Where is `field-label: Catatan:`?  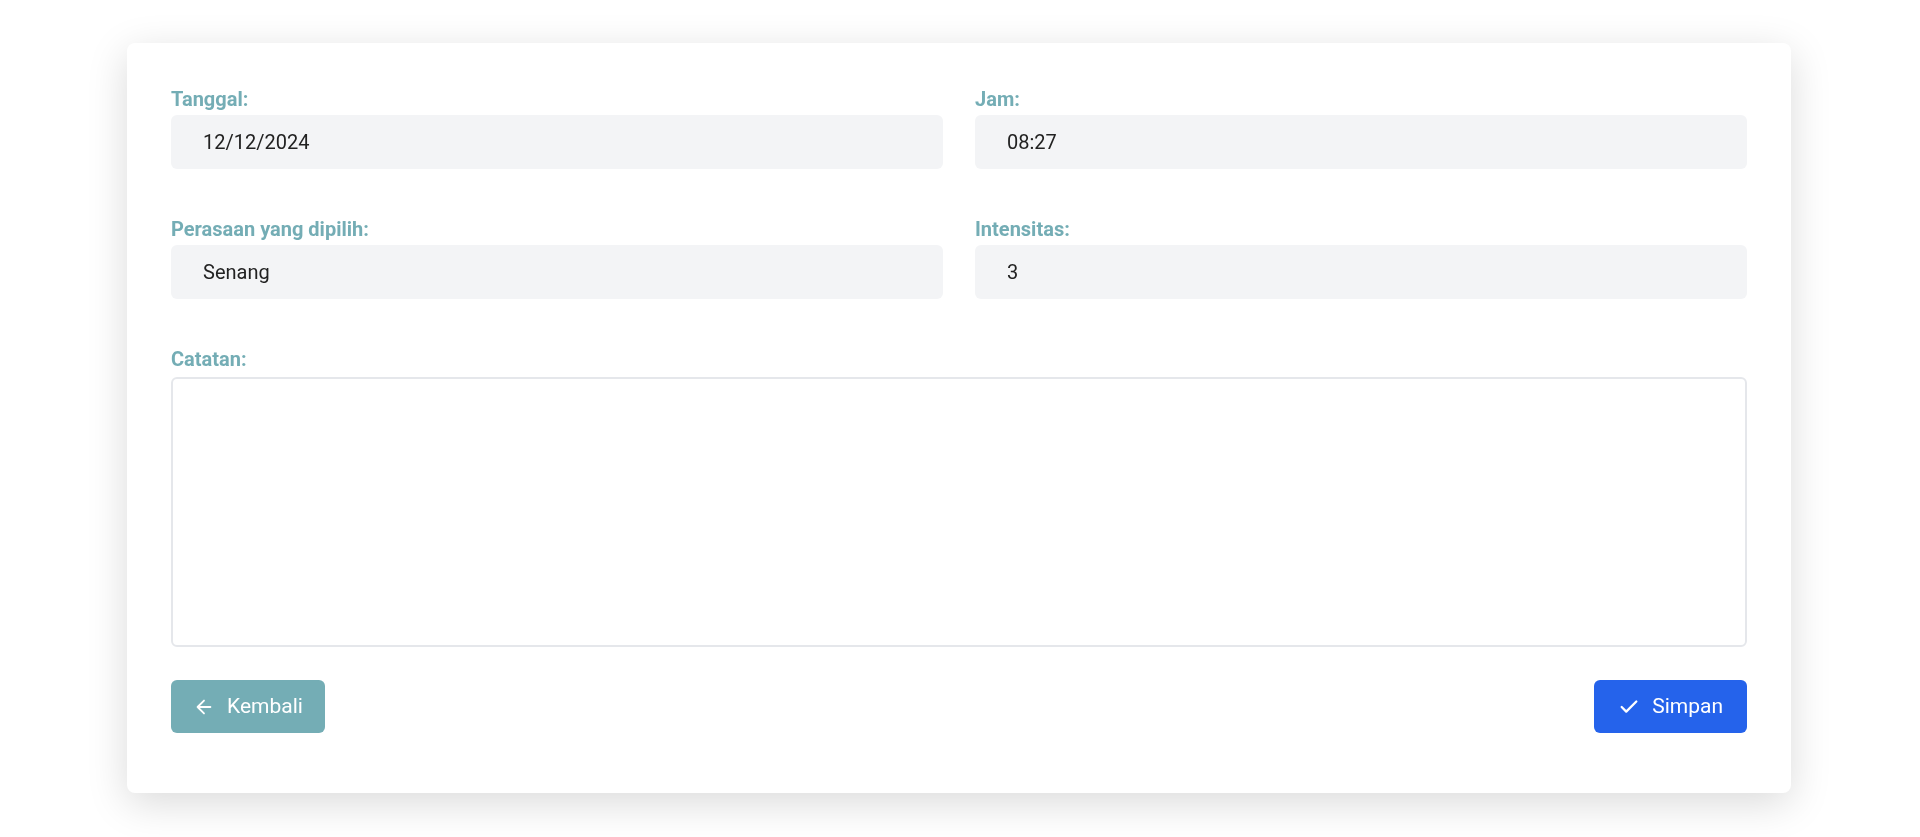 field-label: Catatan: is located at coordinates (209, 359).